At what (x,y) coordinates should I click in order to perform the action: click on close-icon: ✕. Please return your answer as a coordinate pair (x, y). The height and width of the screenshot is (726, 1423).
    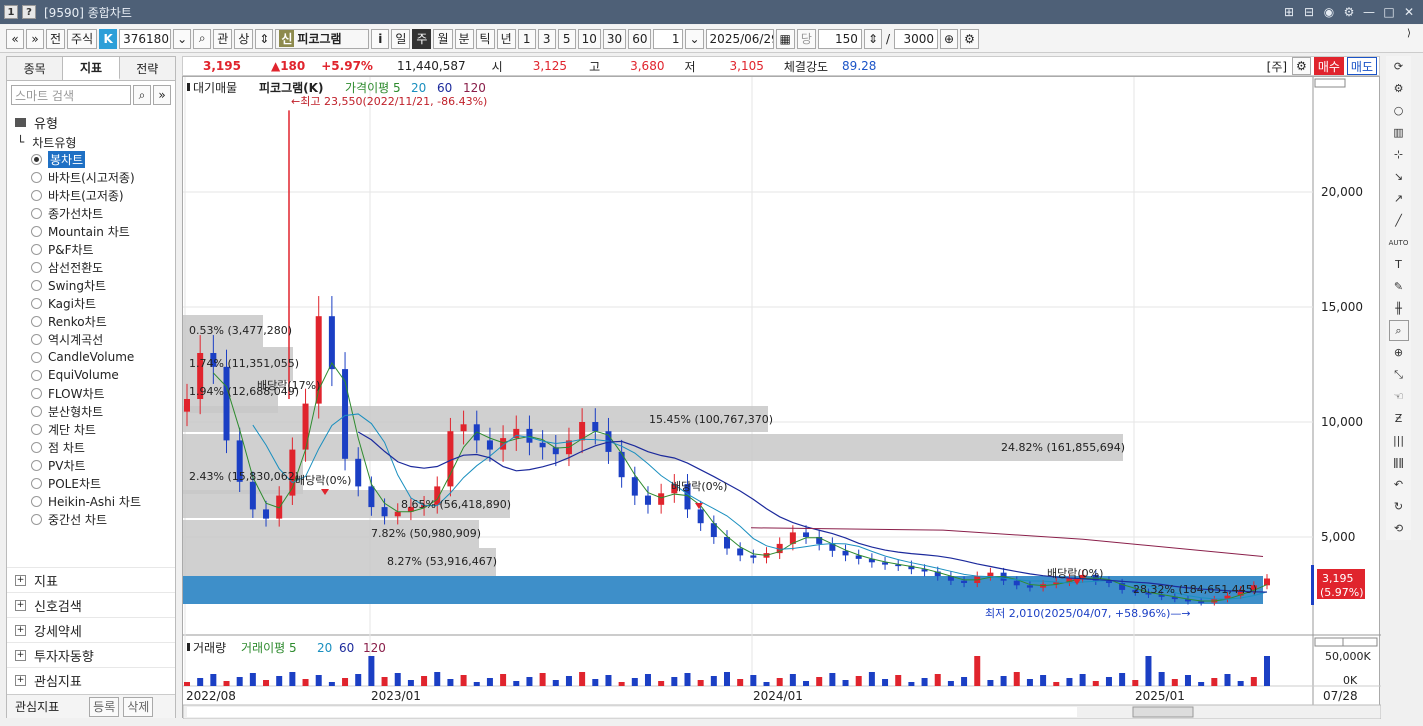
    Looking at the image, I should click on (1409, 12).